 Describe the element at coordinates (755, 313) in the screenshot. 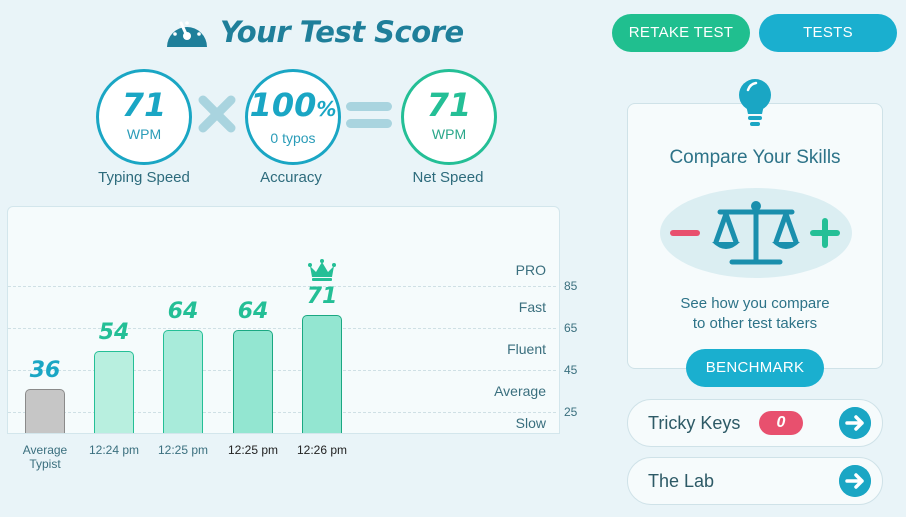

I see `compare-description: See how you compare to other test takers` at that location.